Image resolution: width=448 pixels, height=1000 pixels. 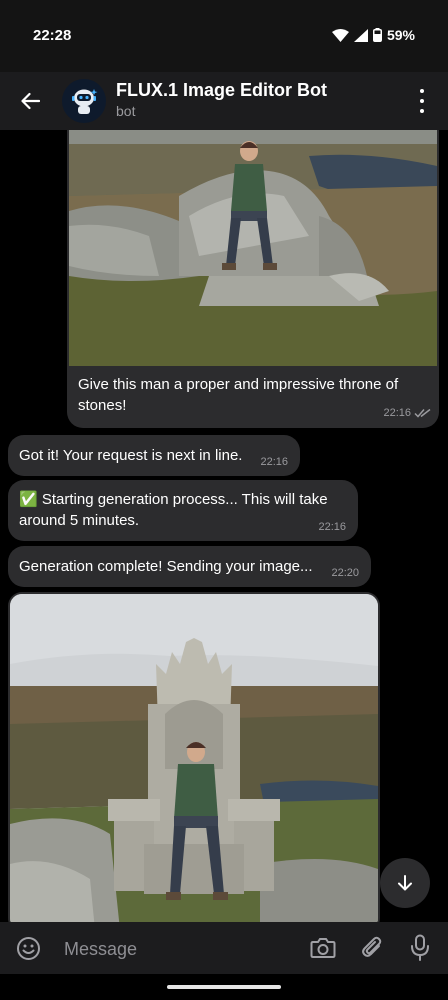 What do you see at coordinates (28, 948) in the screenshot?
I see `emoji-icon` at bounding box center [28, 948].